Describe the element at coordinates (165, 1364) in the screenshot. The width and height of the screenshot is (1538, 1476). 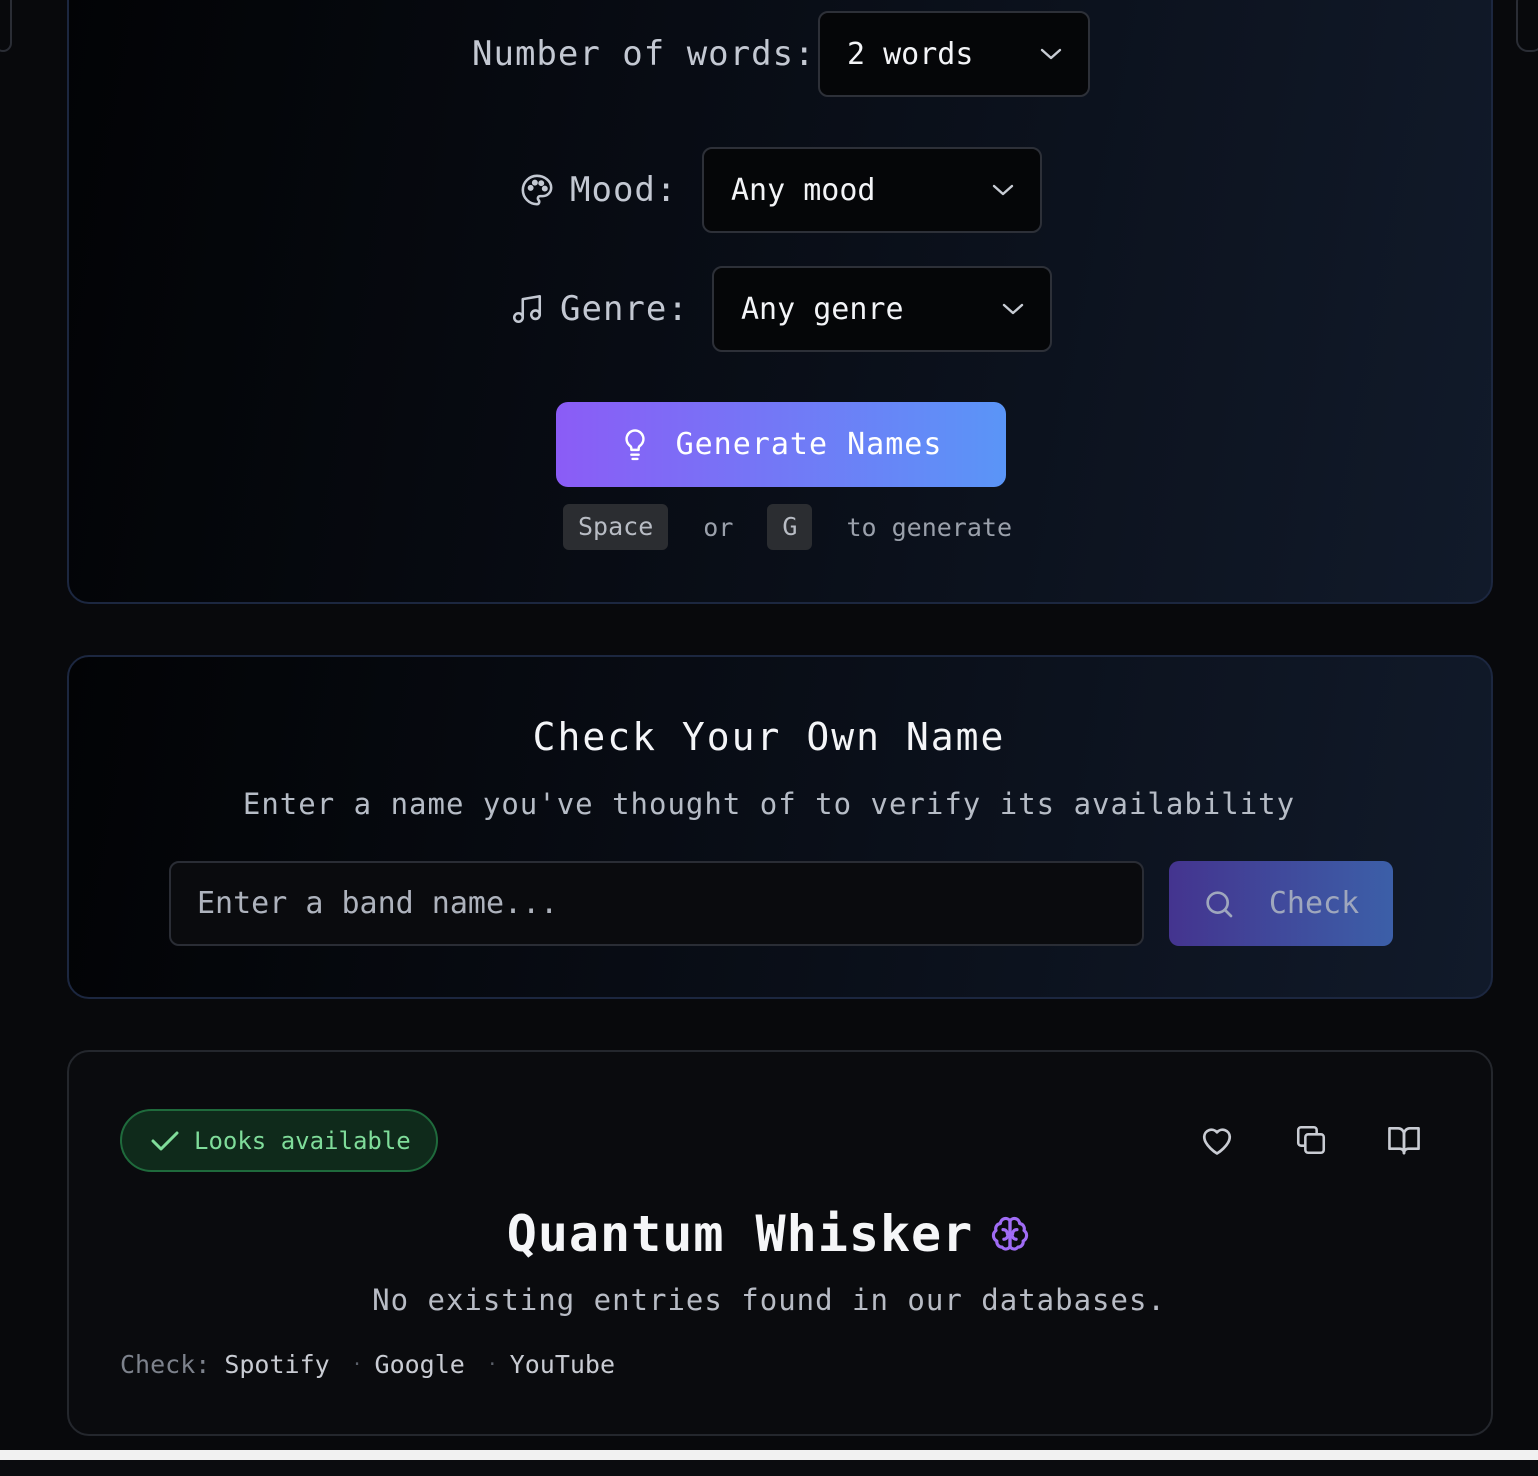
I see `links-label: Check:` at that location.